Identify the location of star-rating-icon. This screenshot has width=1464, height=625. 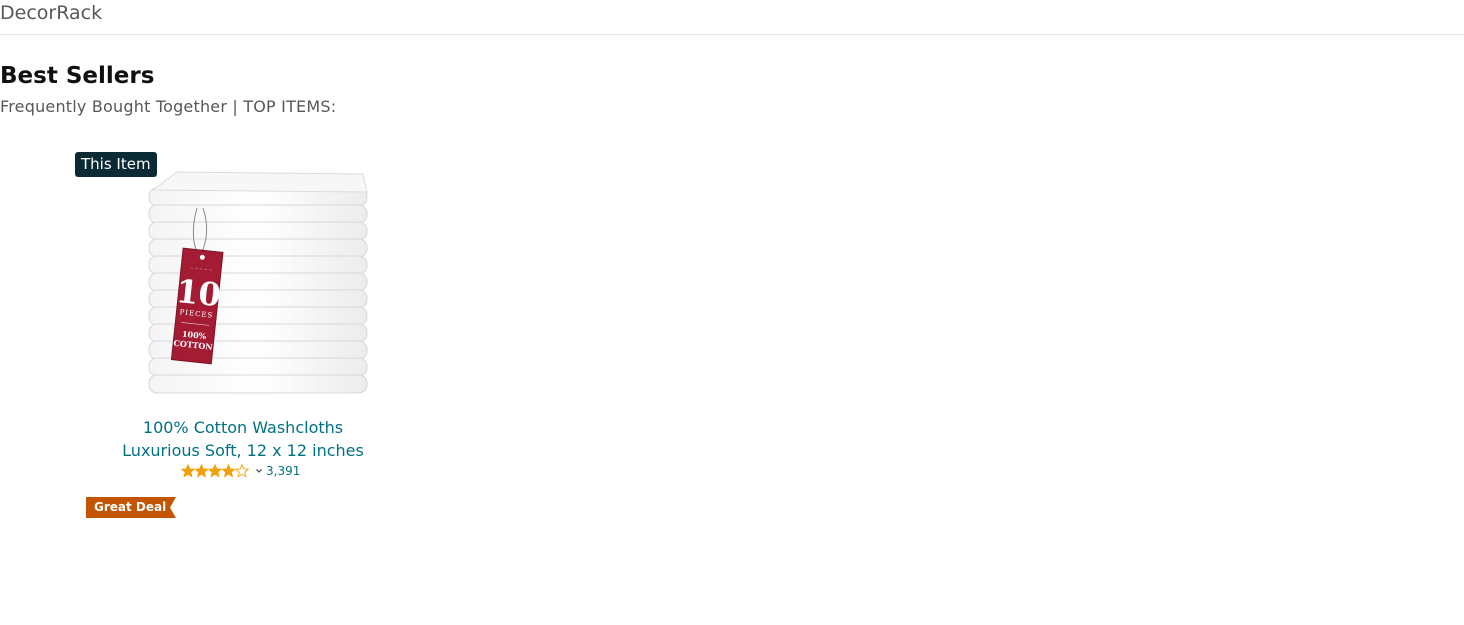
(215, 471).